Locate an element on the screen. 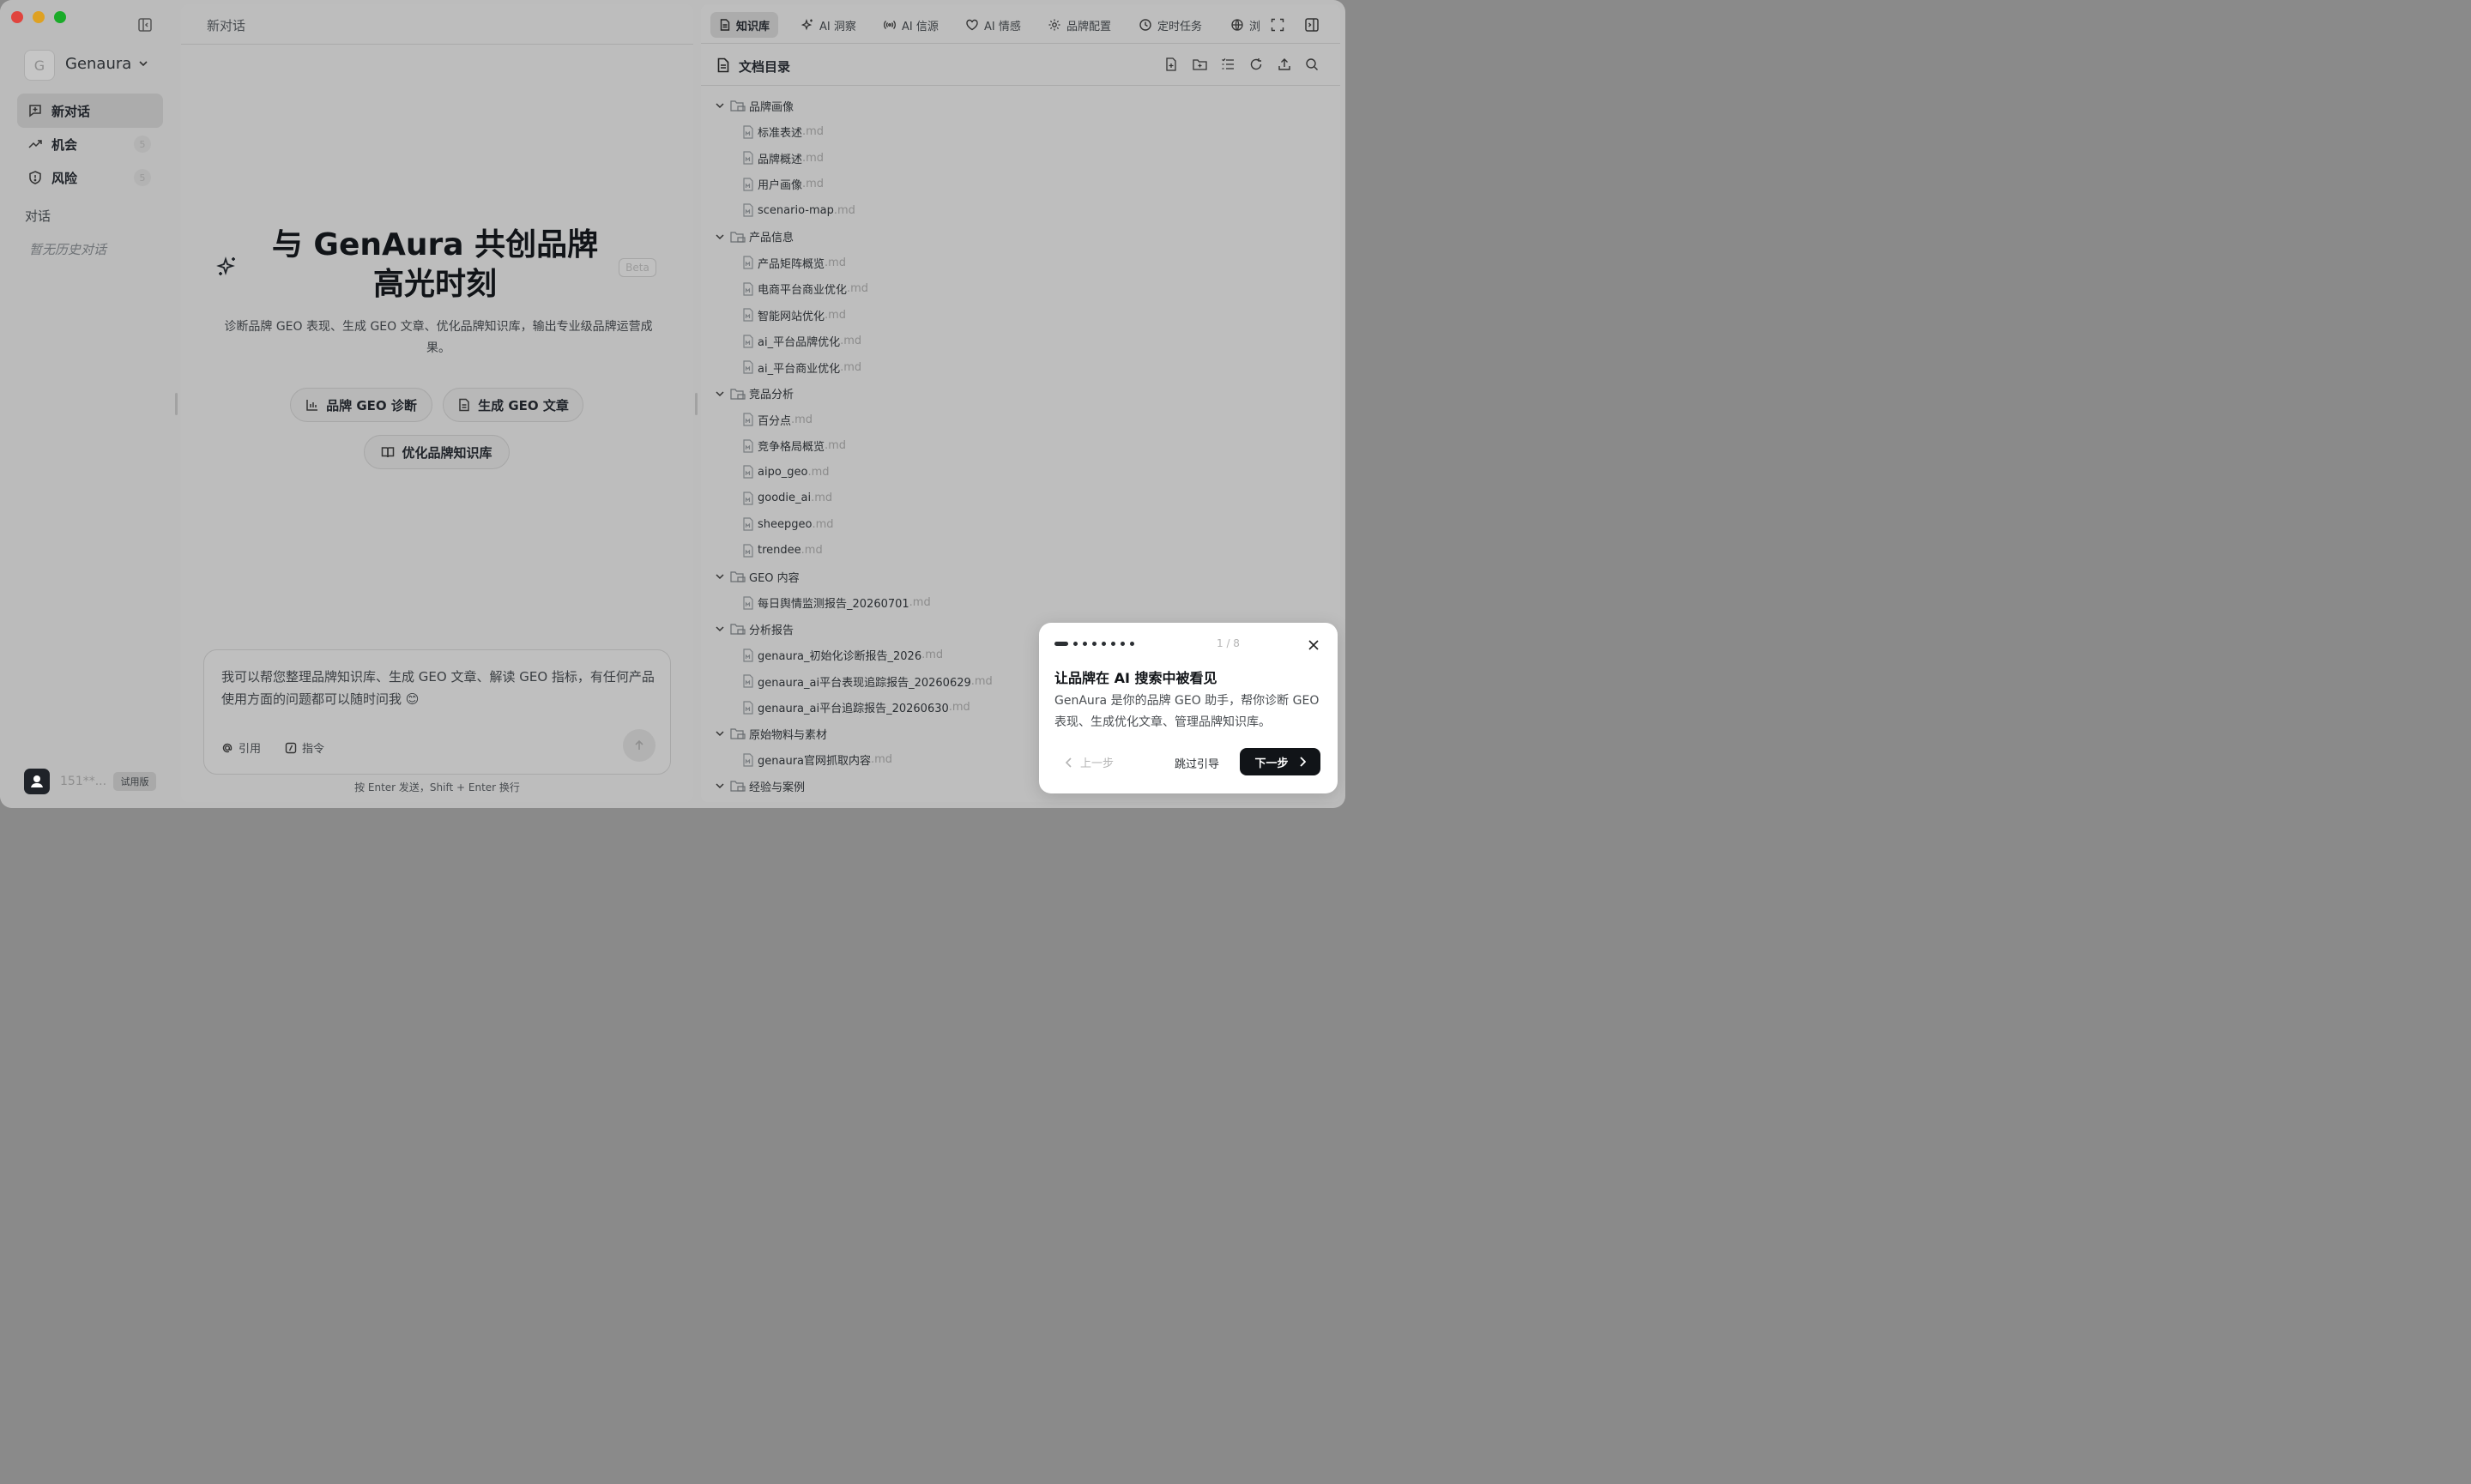 The height and width of the screenshot is (1484, 2471). tree-file: goodie_ai .md is located at coordinates (787, 498).